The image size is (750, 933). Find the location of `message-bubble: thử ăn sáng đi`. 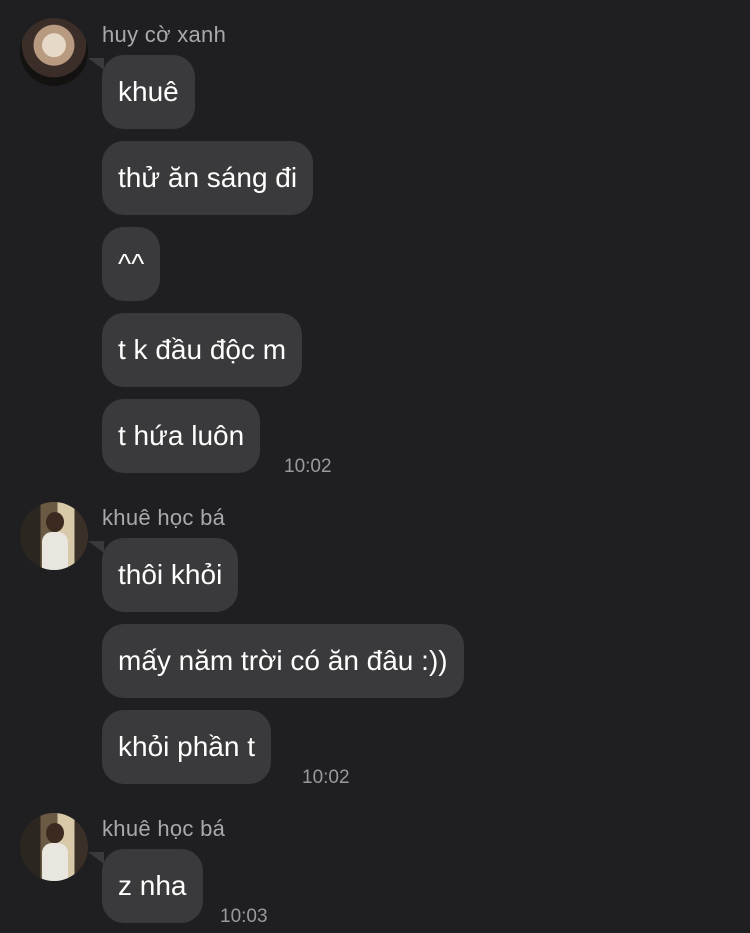

message-bubble: thử ăn sáng đi is located at coordinates (208, 178).